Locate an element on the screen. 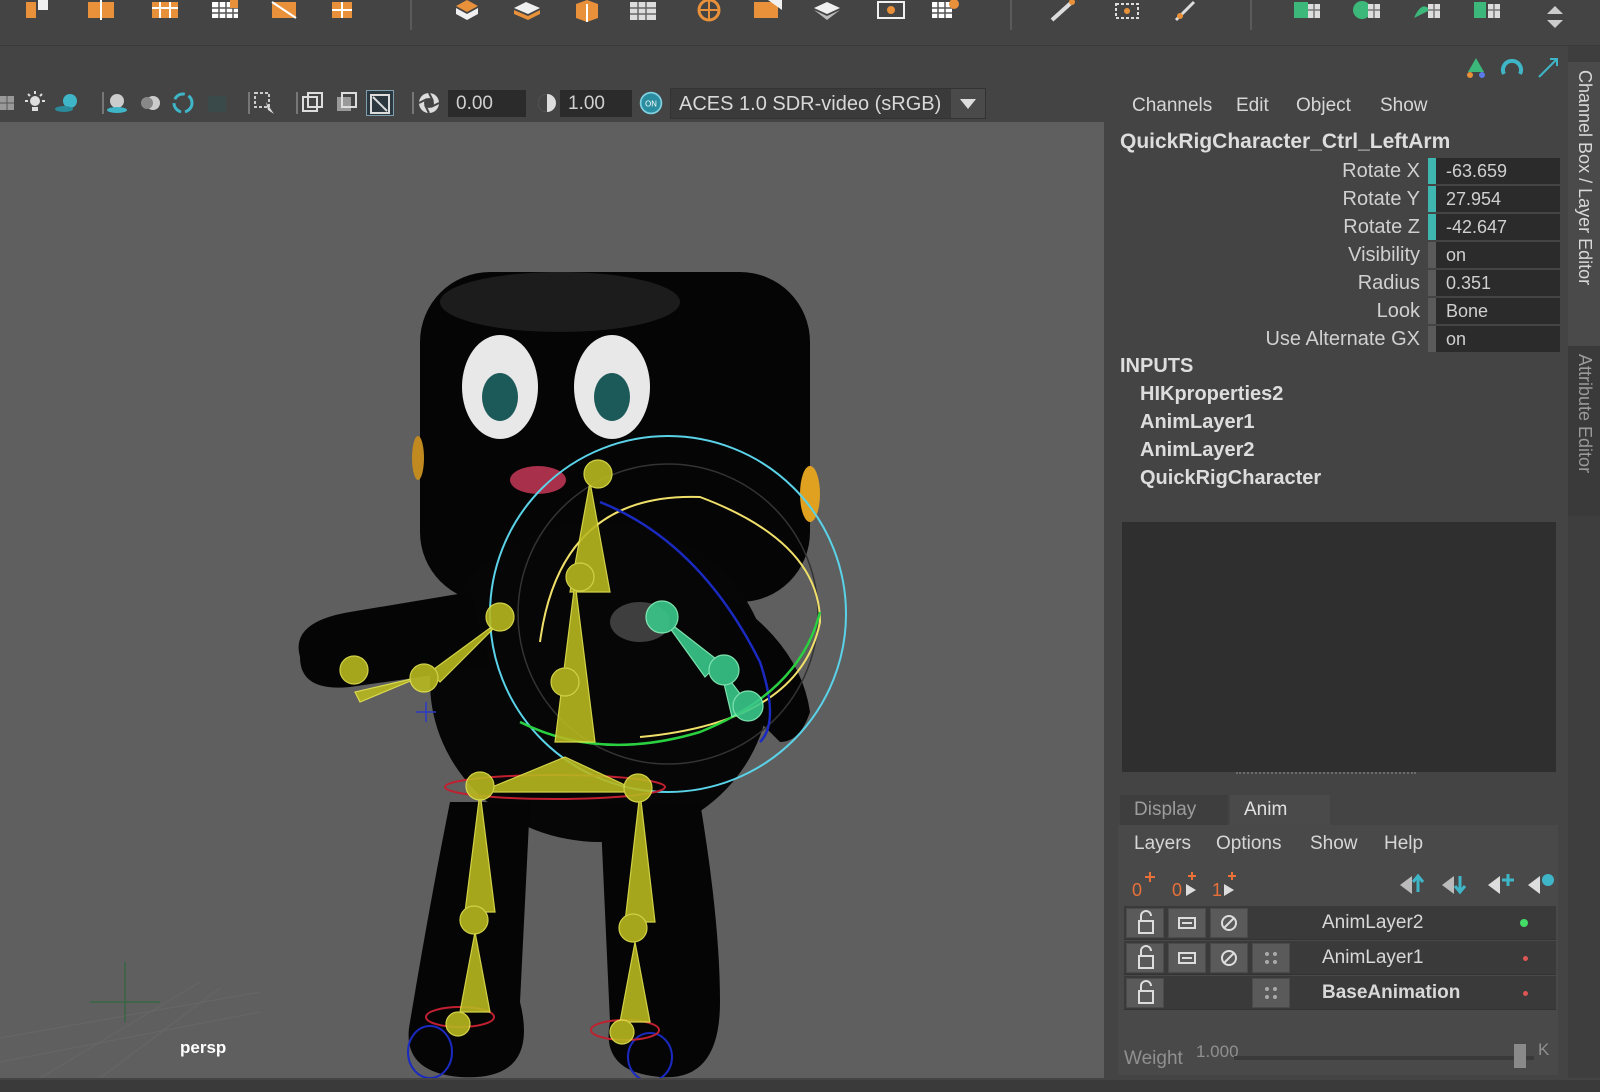 This screenshot has height=1092, width=1600. move-layer-down-icon is located at coordinates (1455, 885).